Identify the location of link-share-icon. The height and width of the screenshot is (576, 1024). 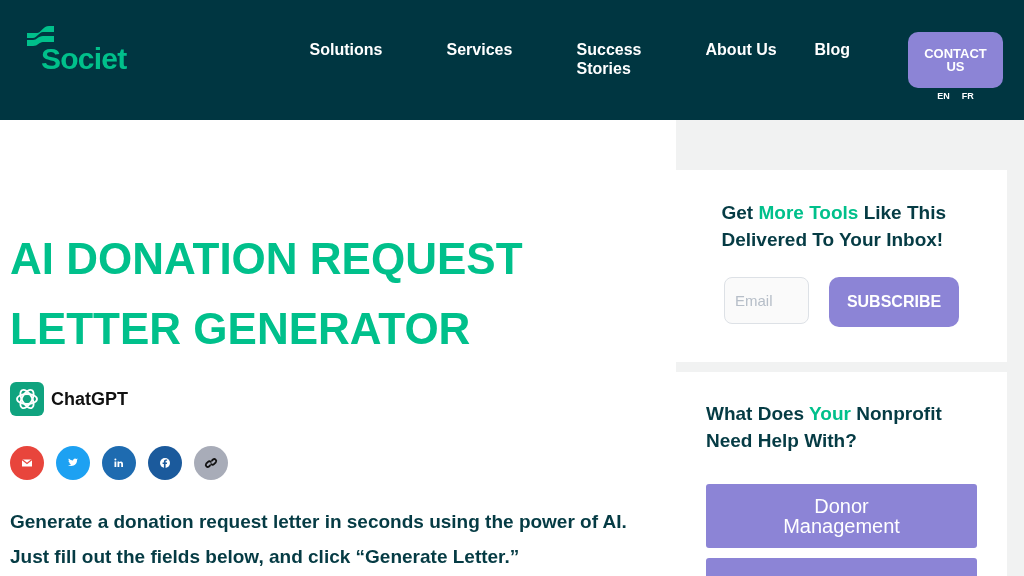
(211, 463).